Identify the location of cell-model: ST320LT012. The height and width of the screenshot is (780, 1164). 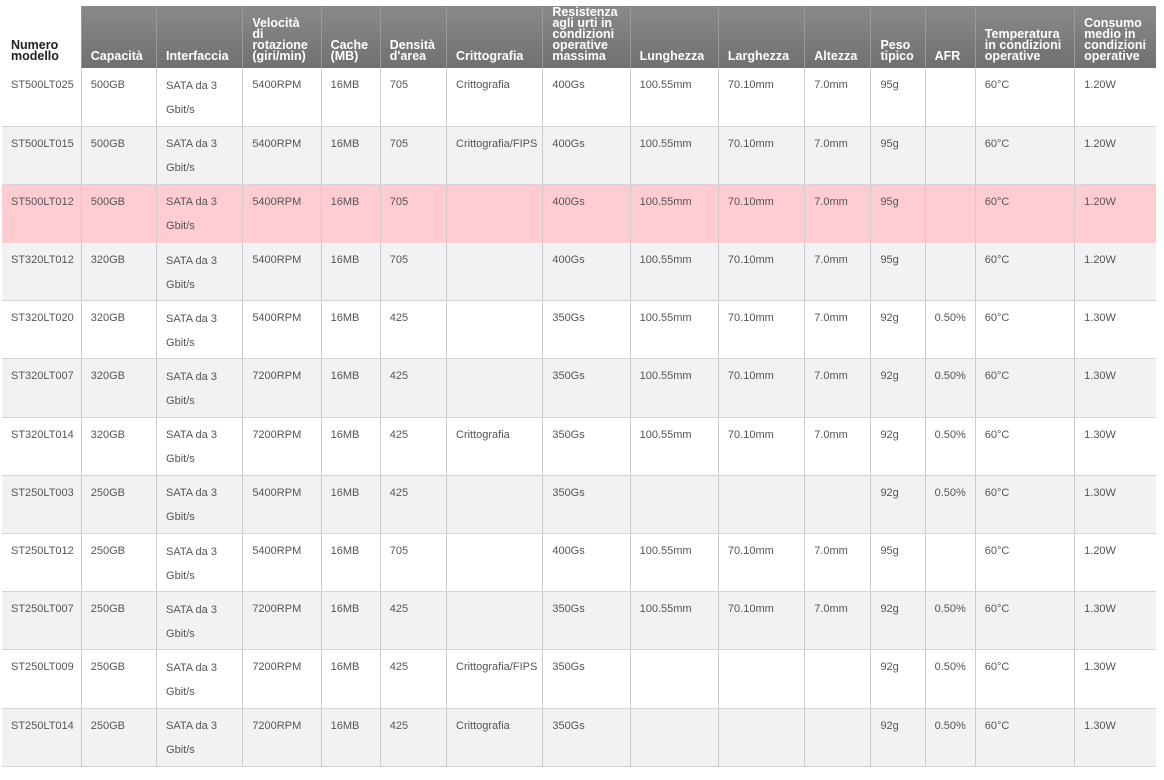
(42, 272).